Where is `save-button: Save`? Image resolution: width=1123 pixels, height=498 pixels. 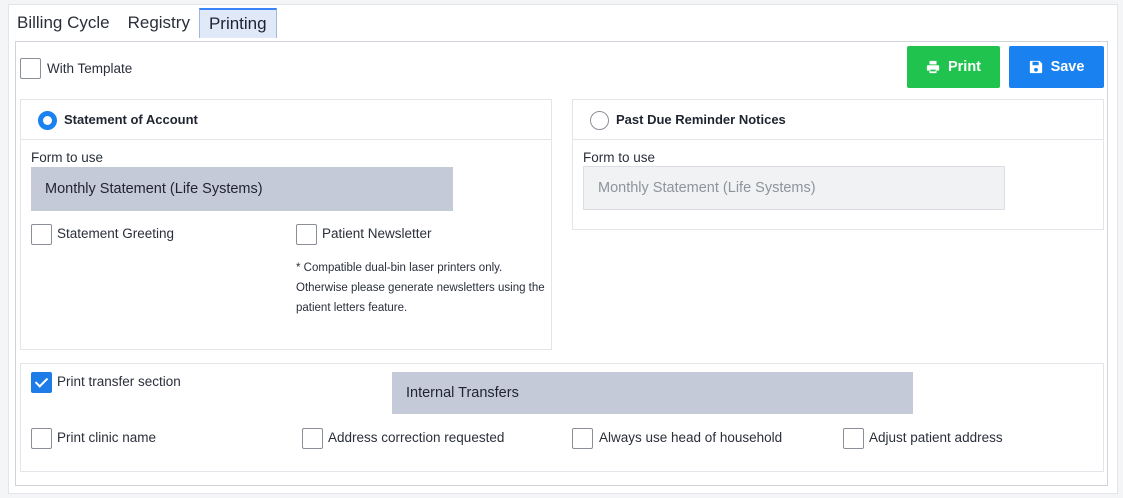
save-button: Save is located at coordinates (1056, 67).